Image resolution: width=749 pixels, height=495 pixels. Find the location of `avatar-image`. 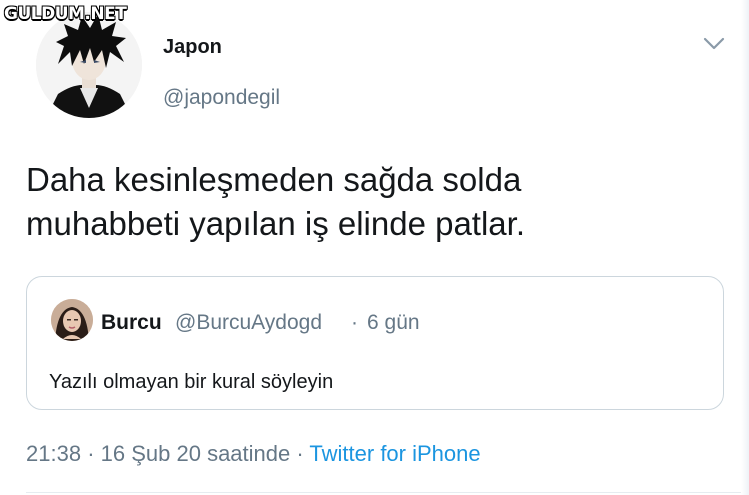

avatar-image is located at coordinates (89, 65).